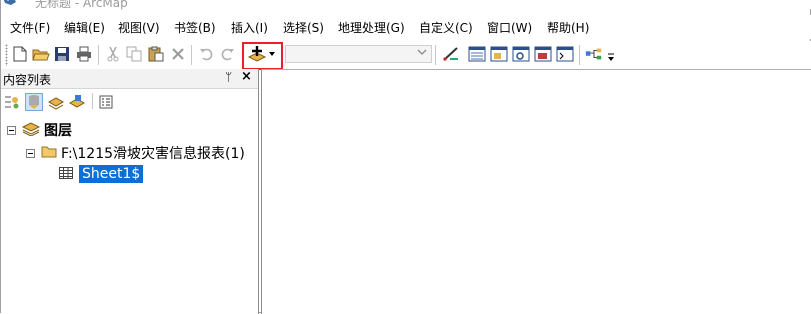 This screenshot has height=314, width=811. Describe the element at coordinates (358, 54) in the screenshot. I see `map-scale-combo` at that location.